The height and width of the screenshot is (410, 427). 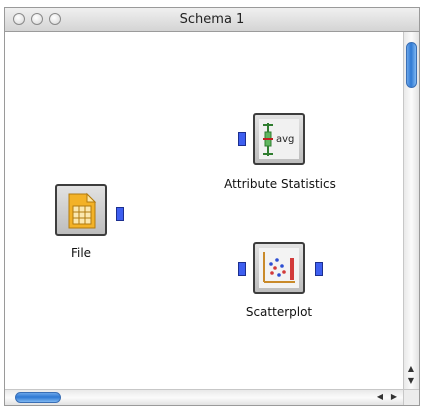 I want to click on file-table-icon, so click(x=82, y=210).